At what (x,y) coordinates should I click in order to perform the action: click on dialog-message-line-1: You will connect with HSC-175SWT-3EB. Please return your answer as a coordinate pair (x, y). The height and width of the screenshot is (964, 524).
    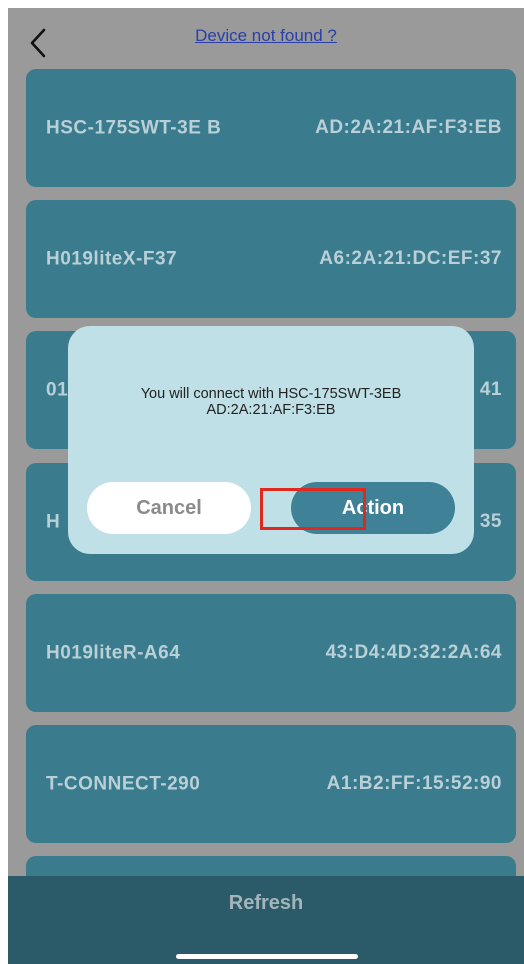
    Looking at the image, I should click on (271, 394).